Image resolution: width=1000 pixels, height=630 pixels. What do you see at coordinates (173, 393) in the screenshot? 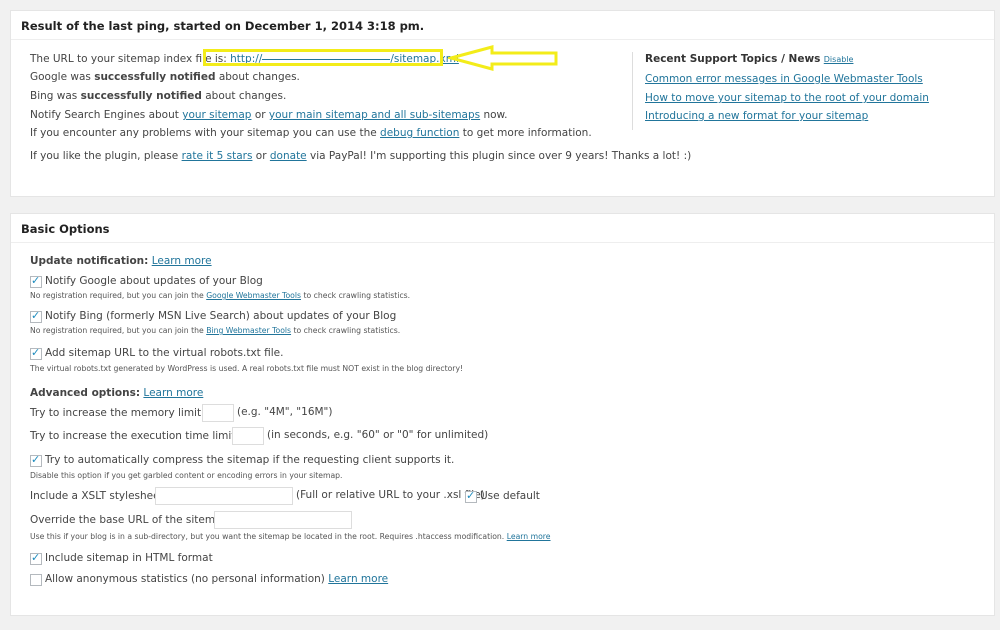
I see `advanced-learn-more-link: Learn more` at bounding box center [173, 393].